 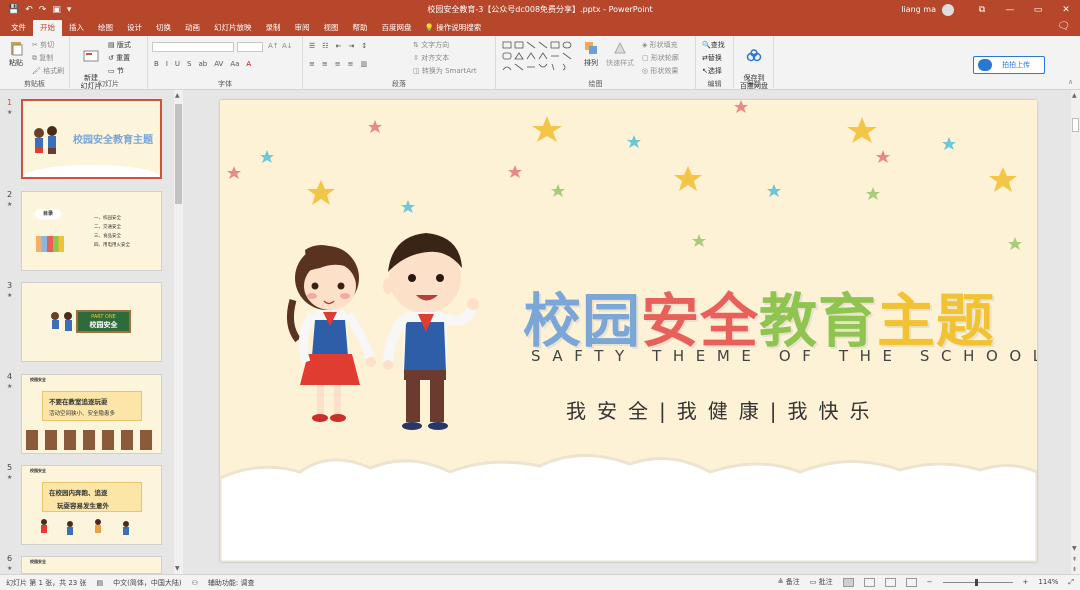 I want to click on section-button: ▭ 节, so click(x=116, y=71).